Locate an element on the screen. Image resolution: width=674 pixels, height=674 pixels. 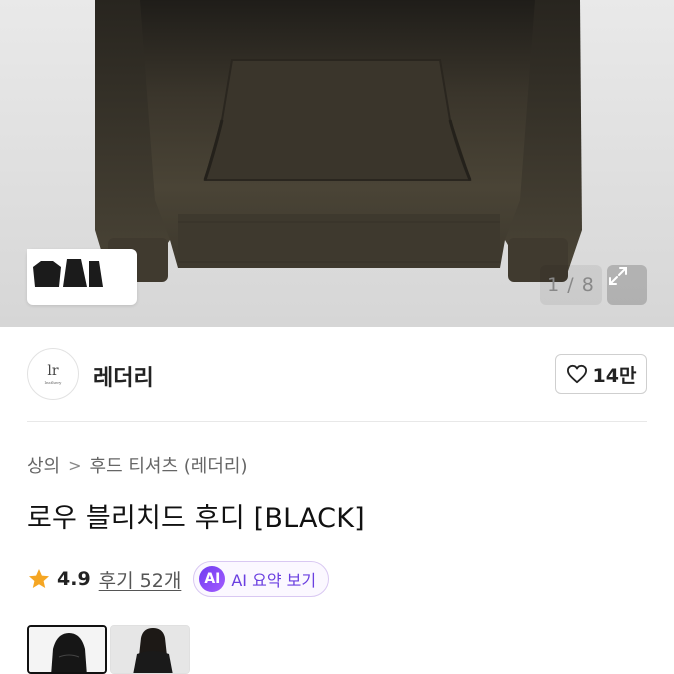
brand-logo: lr leathery is located at coordinates (53, 374).